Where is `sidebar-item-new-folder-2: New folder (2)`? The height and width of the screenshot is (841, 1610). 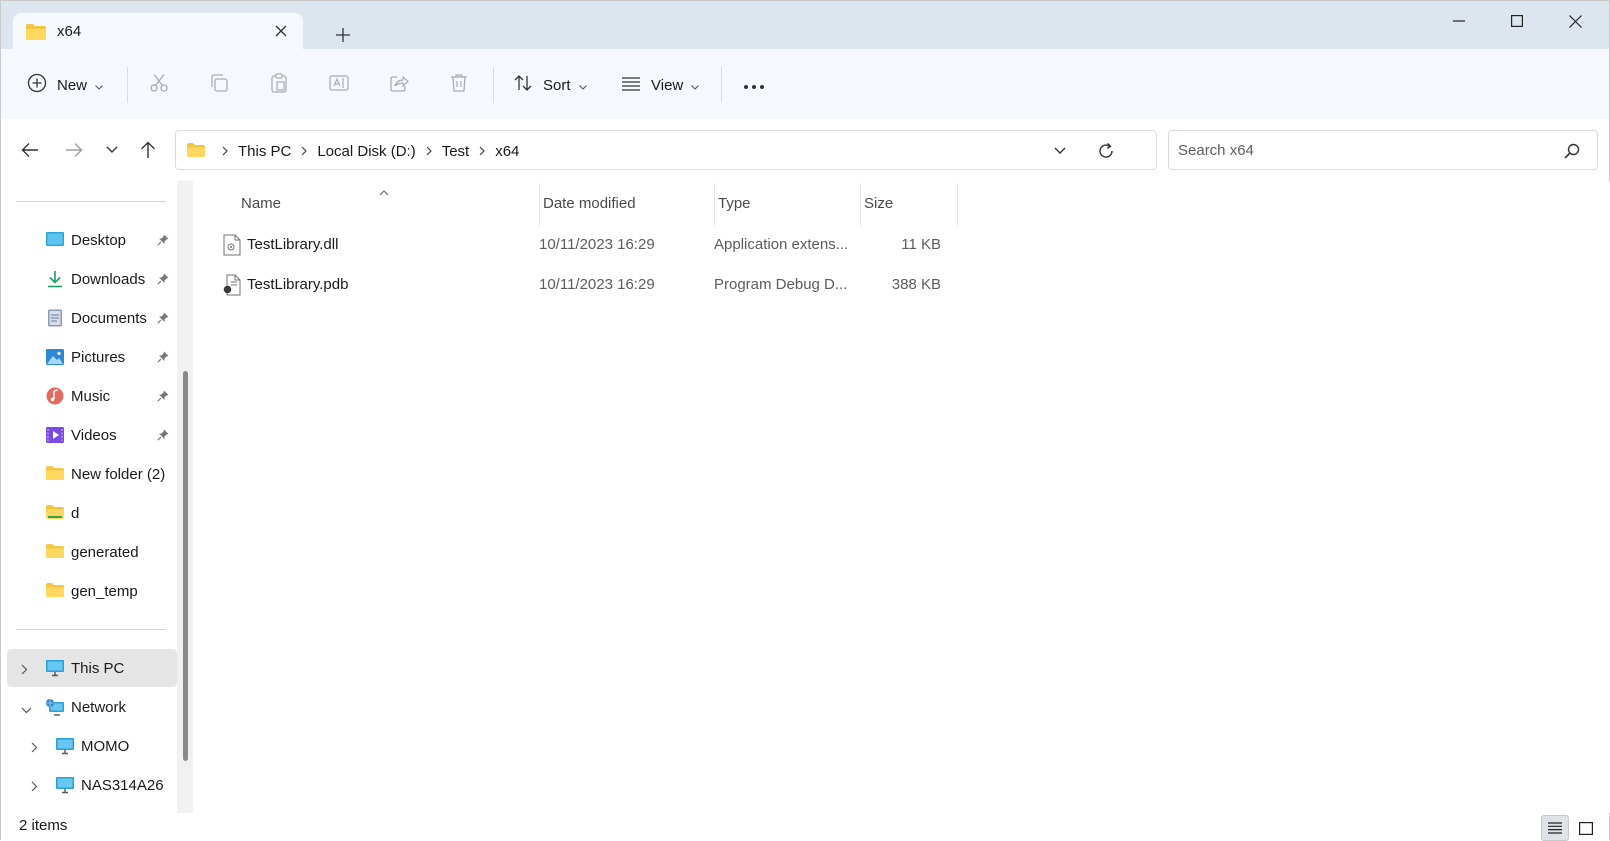 sidebar-item-new-folder-2: New folder (2) is located at coordinates (89, 474).